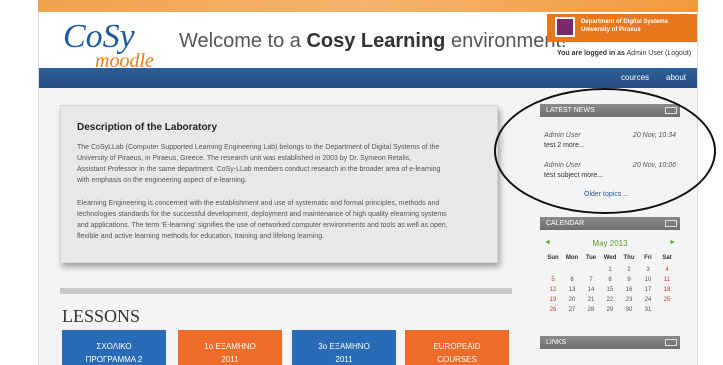 Image resolution: width=723 pixels, height=365 pixels. Describe the element at coordinates (645, 53) in the screenshot. I see `login-user-link: Admin User` at that location.